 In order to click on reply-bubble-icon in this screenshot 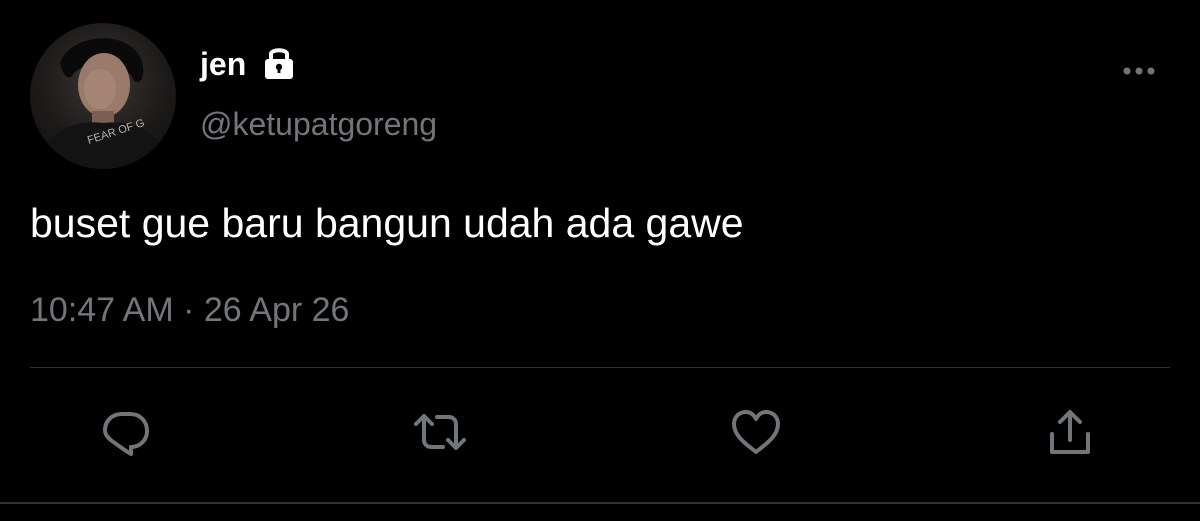, I will do `click(126, 434)`.